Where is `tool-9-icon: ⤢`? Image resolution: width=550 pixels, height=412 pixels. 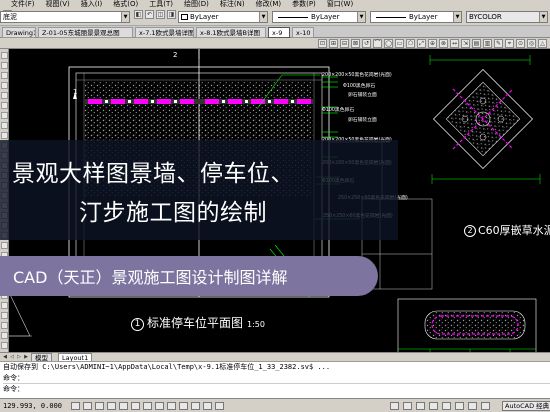
tool-9-icon: ⤢ is located at coordinates (421, 43).